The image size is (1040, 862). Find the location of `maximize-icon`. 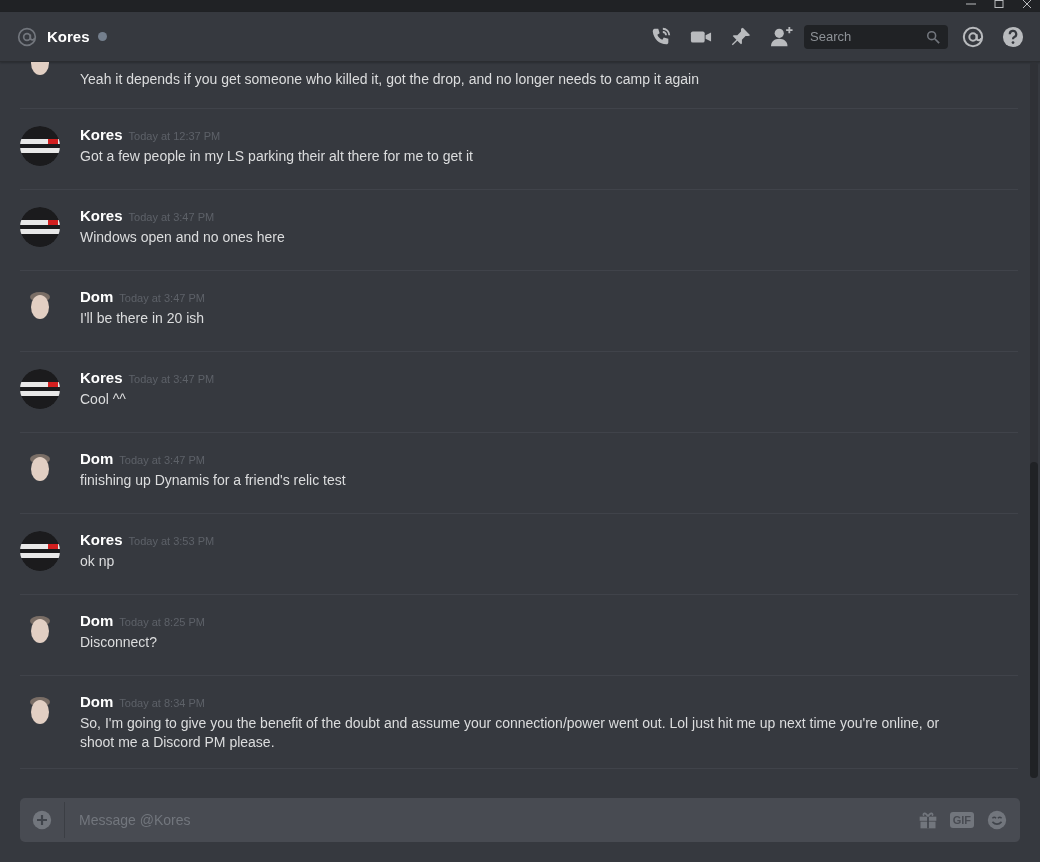

maximize-icon is located at coordinates (999, 4).